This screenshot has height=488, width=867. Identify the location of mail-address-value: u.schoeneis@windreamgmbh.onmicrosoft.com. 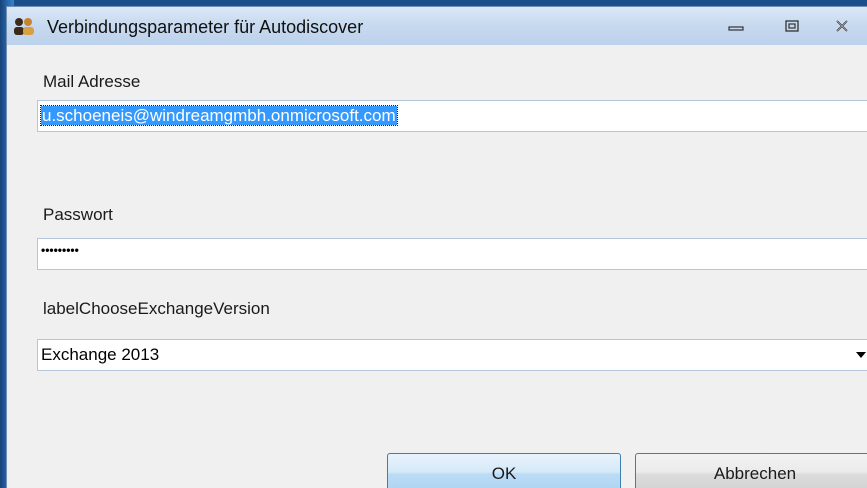
(219, 115).